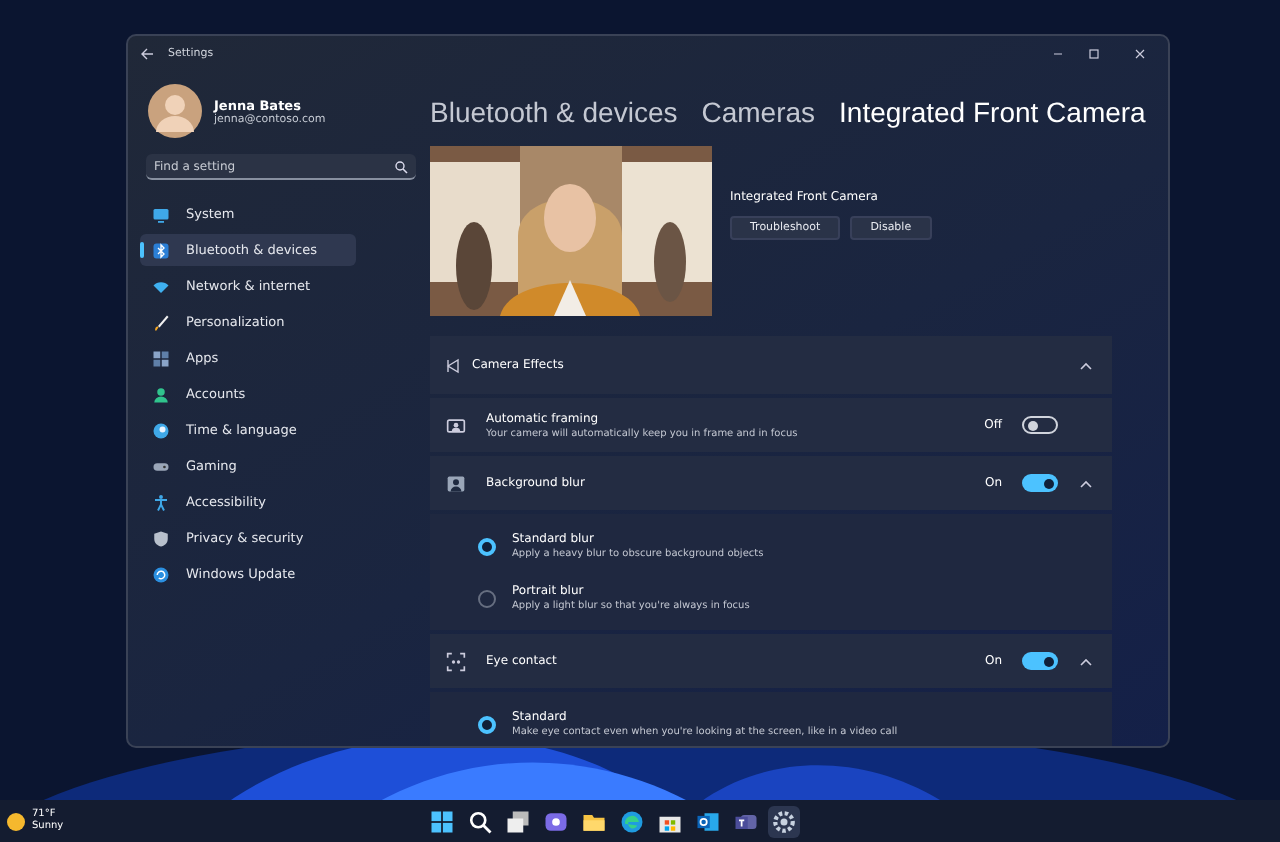  I want to click on brush-icon, so click(161, 322).